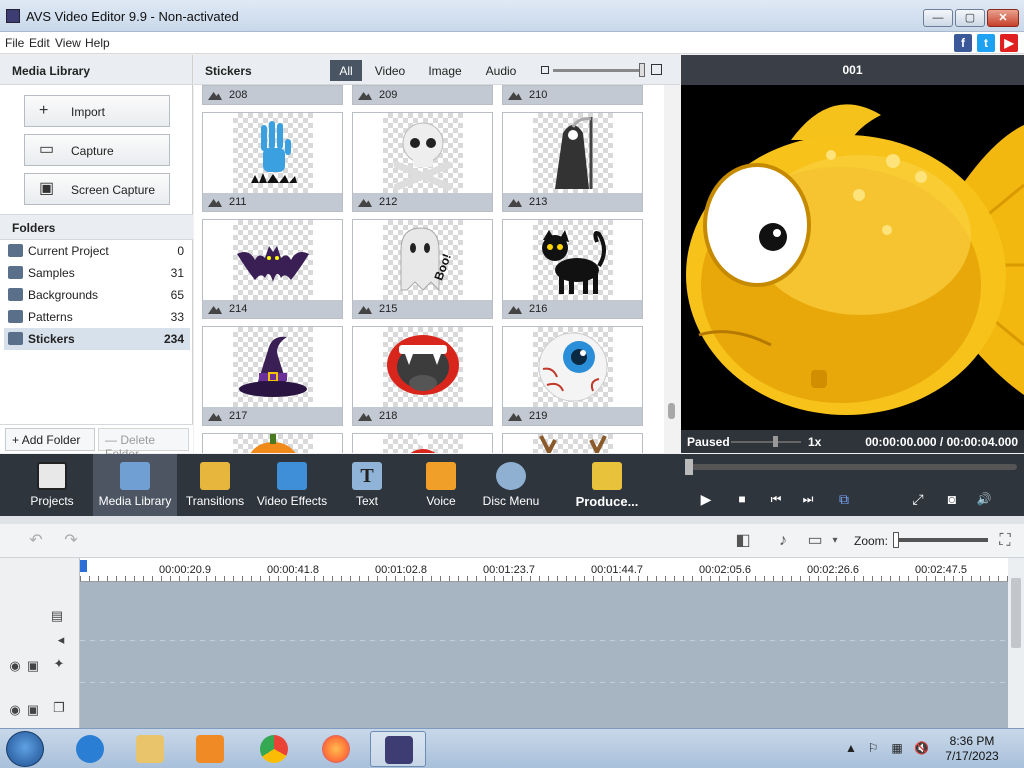 The width and height of the screenshot is (1024, 768). Describe the element at coordinates (422, 95) in the screenshot. I see `sticker-tile-209: 209` at that location.